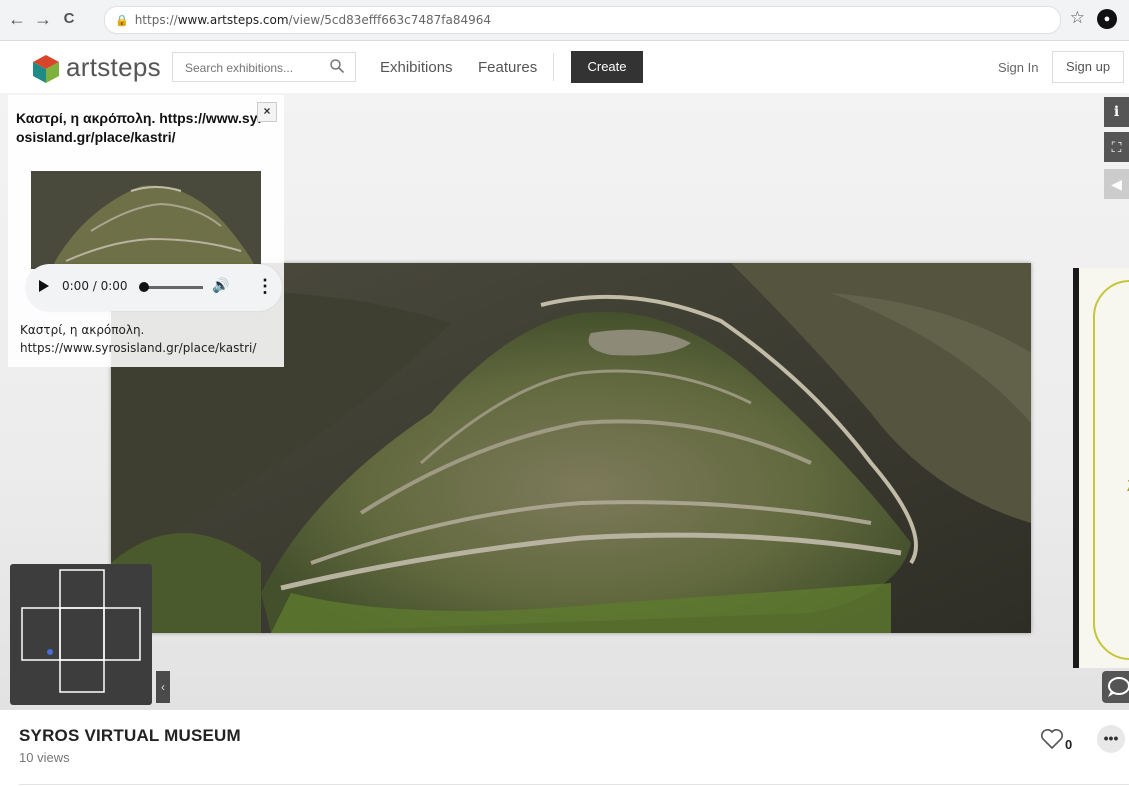 The width and height of the screenshot is (1129, 786). What do you see at coordinates (81, 631) in the screenshot?
I see `floor-plan` at bounding box center [81, 631].